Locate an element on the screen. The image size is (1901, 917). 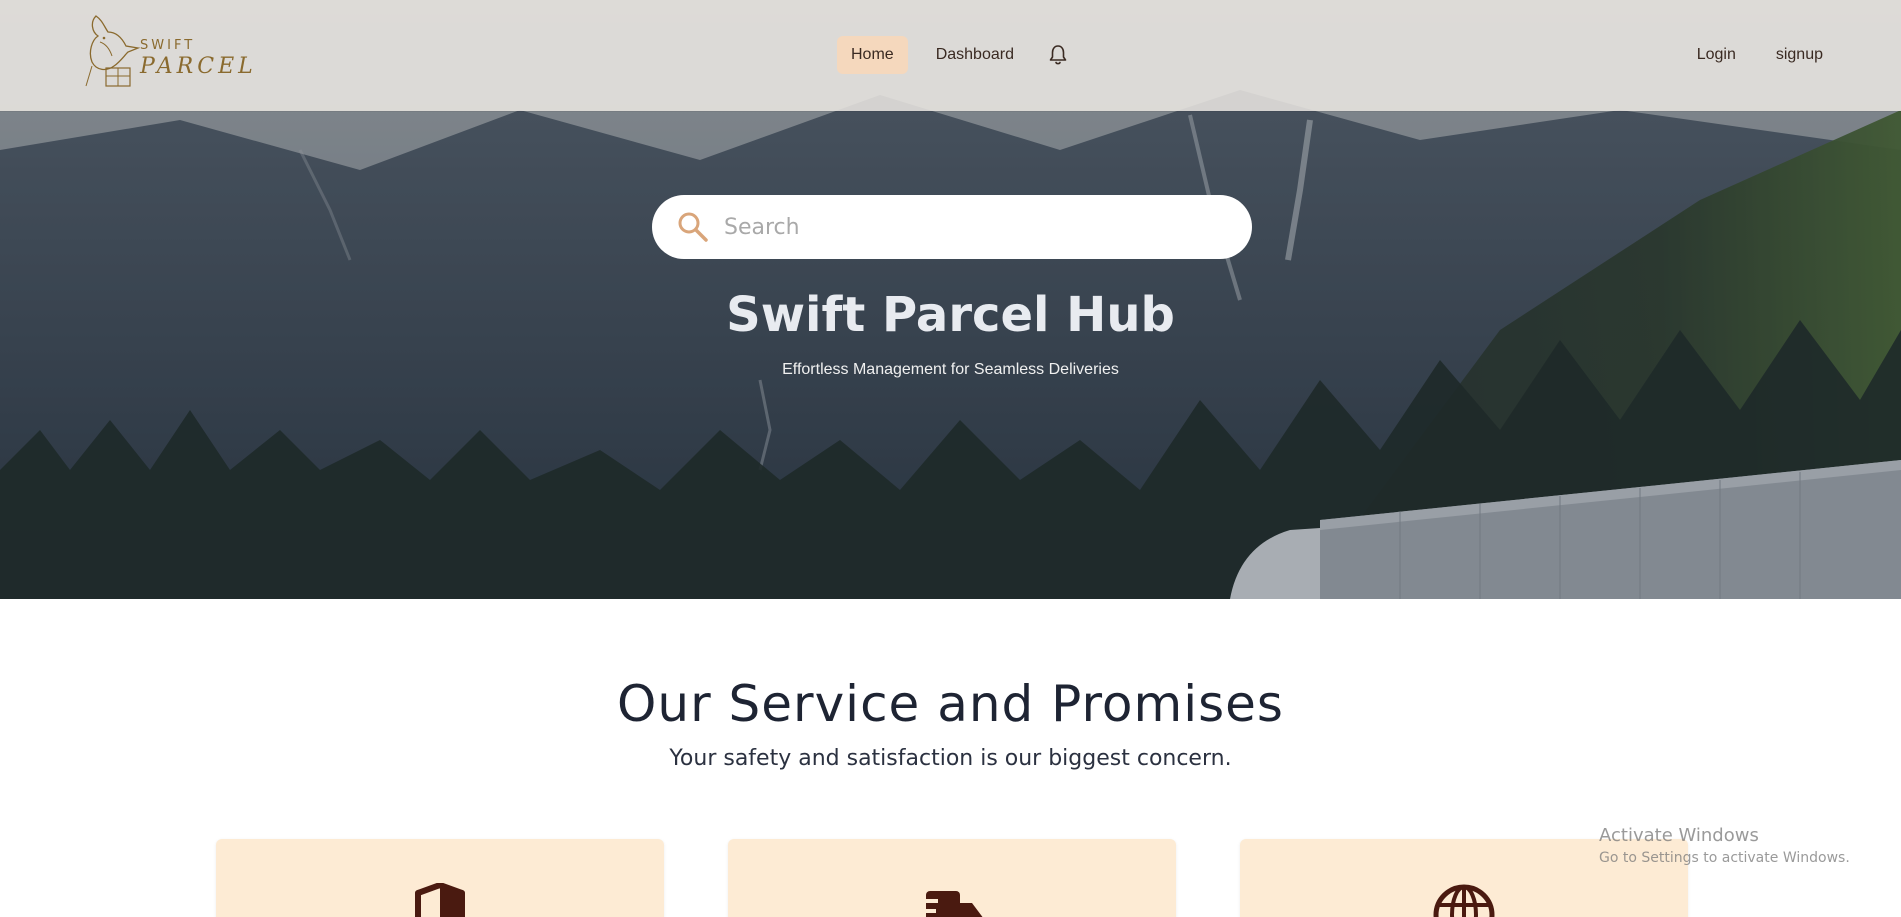
watermark-subtitle: Go to Settings to activate Windows. is located at coordinates (1724, 858).